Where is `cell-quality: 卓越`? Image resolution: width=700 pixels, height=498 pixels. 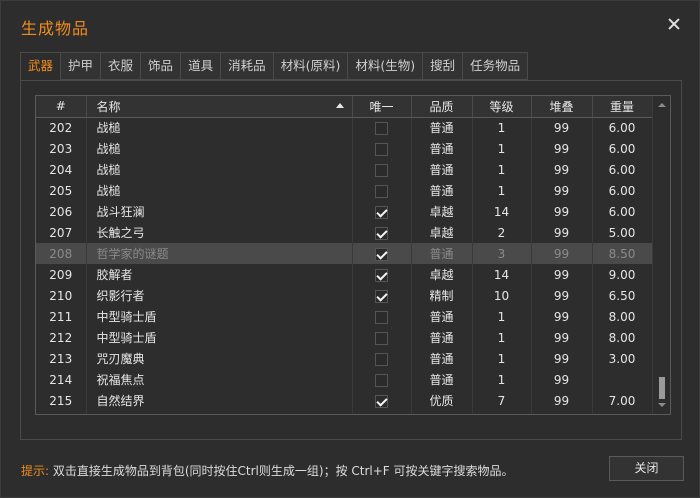 cell-quality: 卓越 is located at coordinates (442, 211).